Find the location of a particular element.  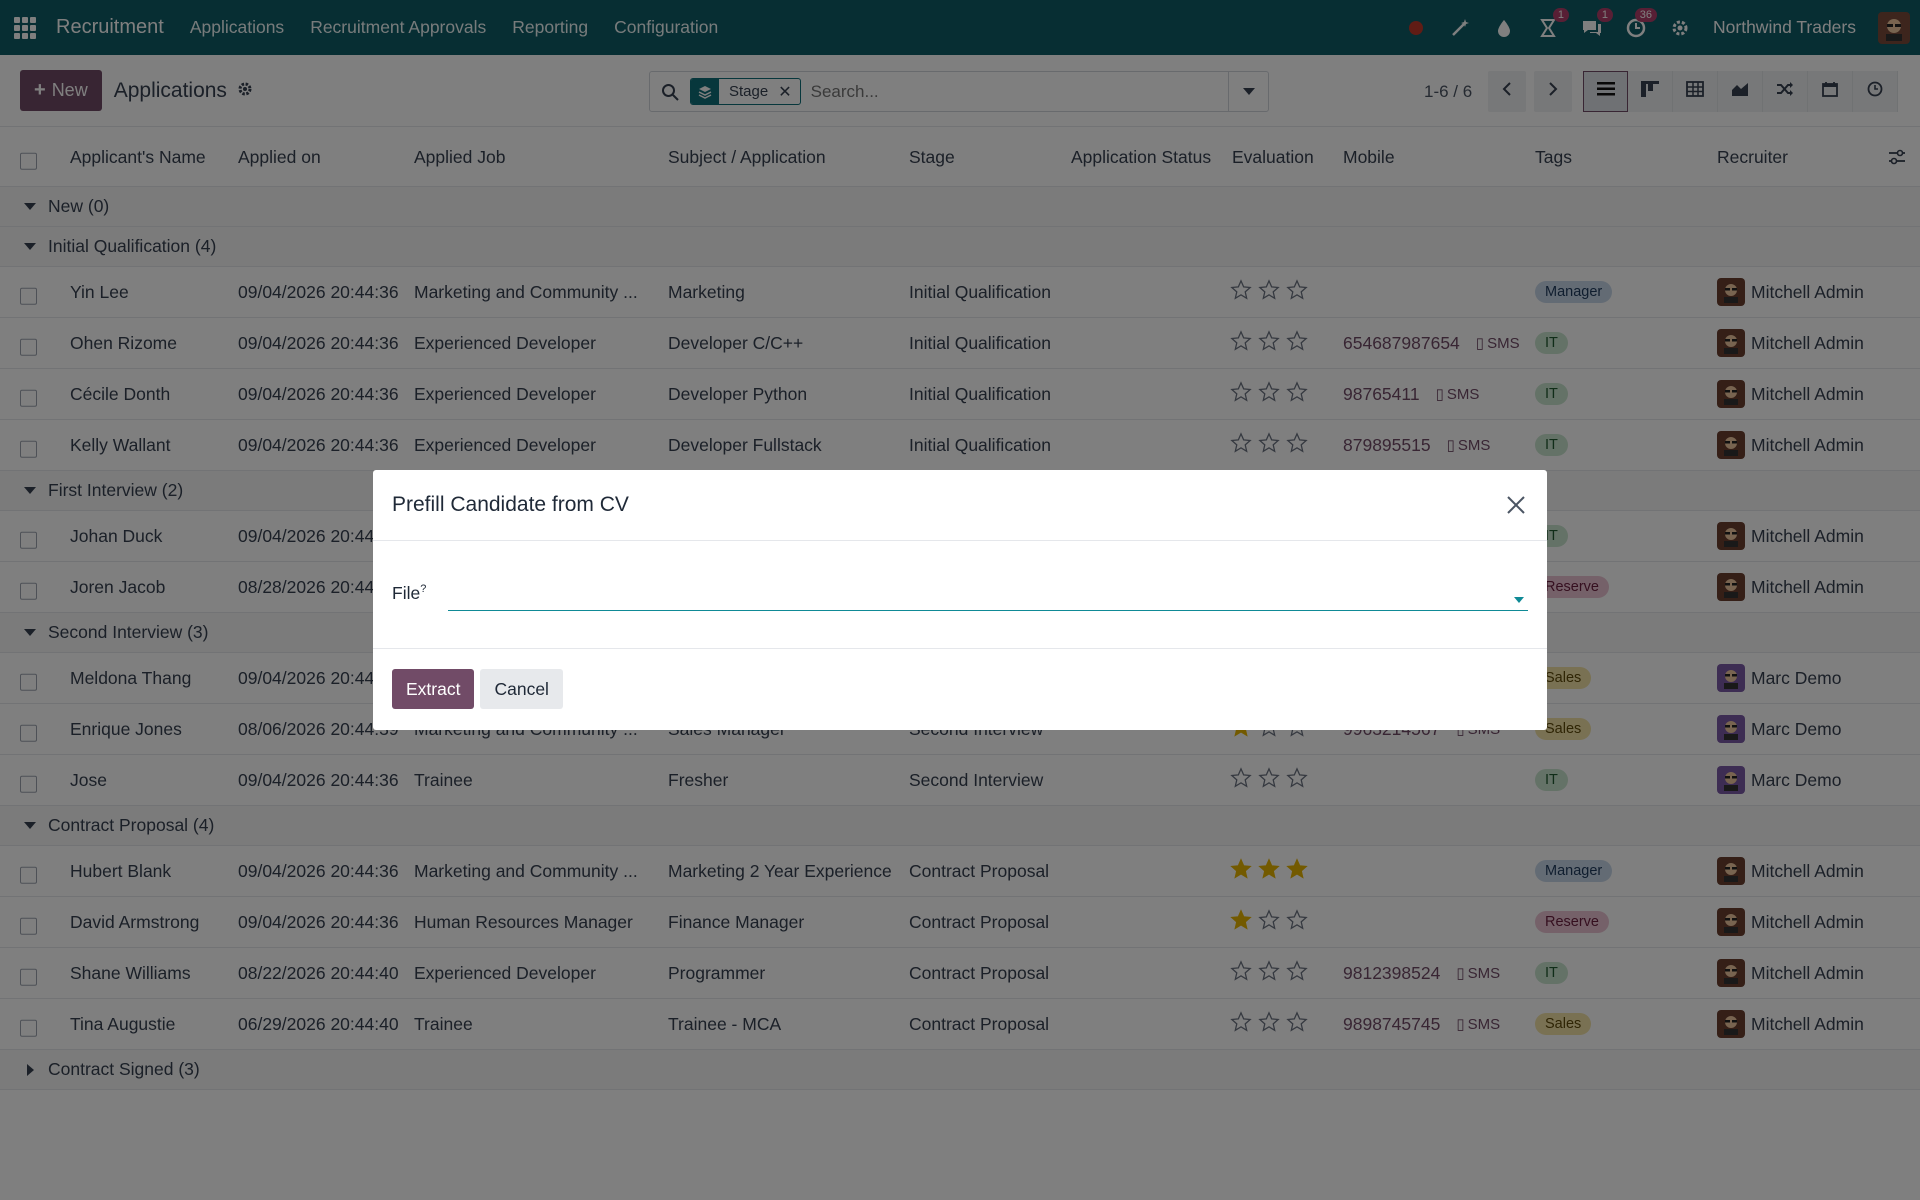

cancel-button: Cancel is located at coordinates (521, 689).